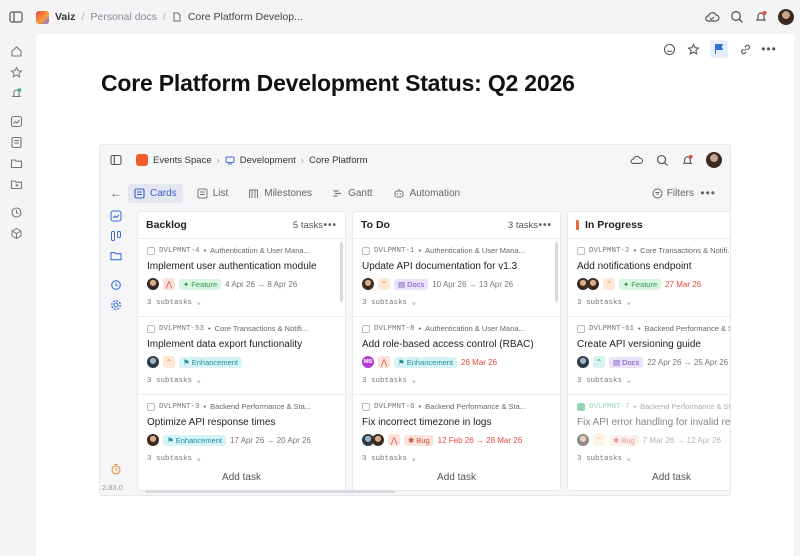 The height and width of the screenshot is (556, 800). Describe the element at coordinates (16, 121) in the screenshot. I see `chart-icon` at that location.